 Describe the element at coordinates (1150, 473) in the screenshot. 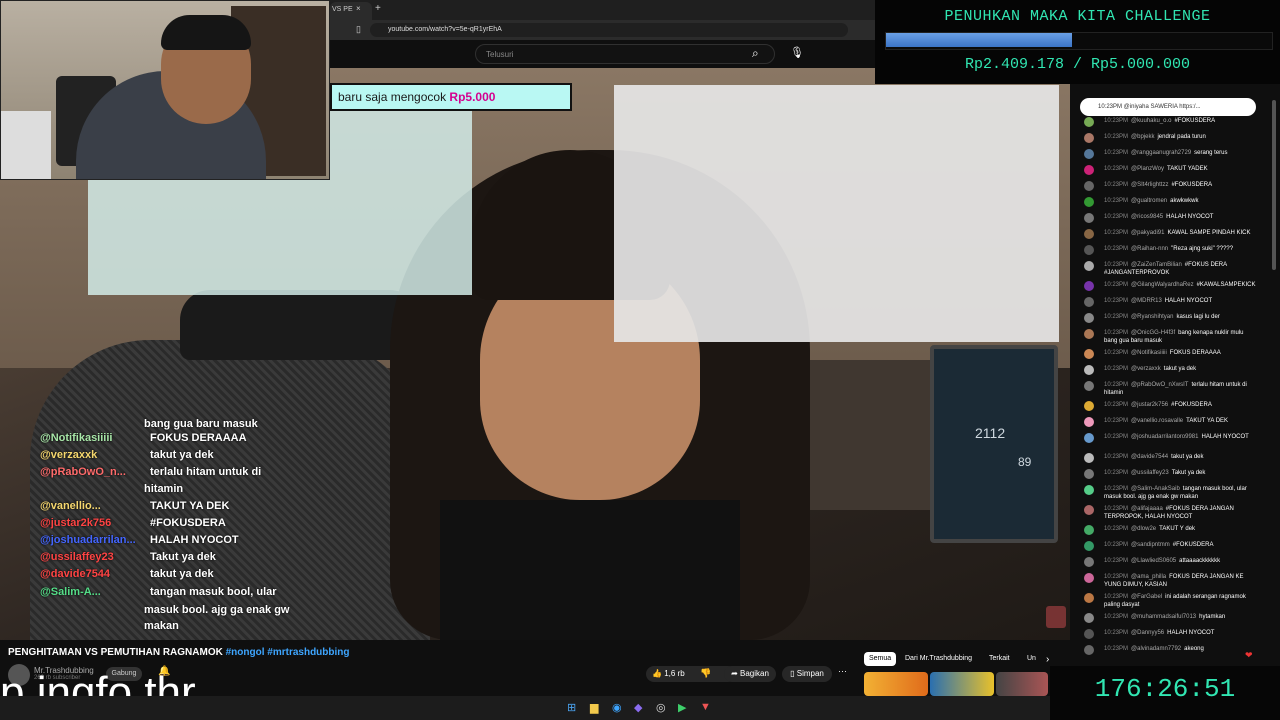

I see `chat-username: @ussilaffey23` at that location.